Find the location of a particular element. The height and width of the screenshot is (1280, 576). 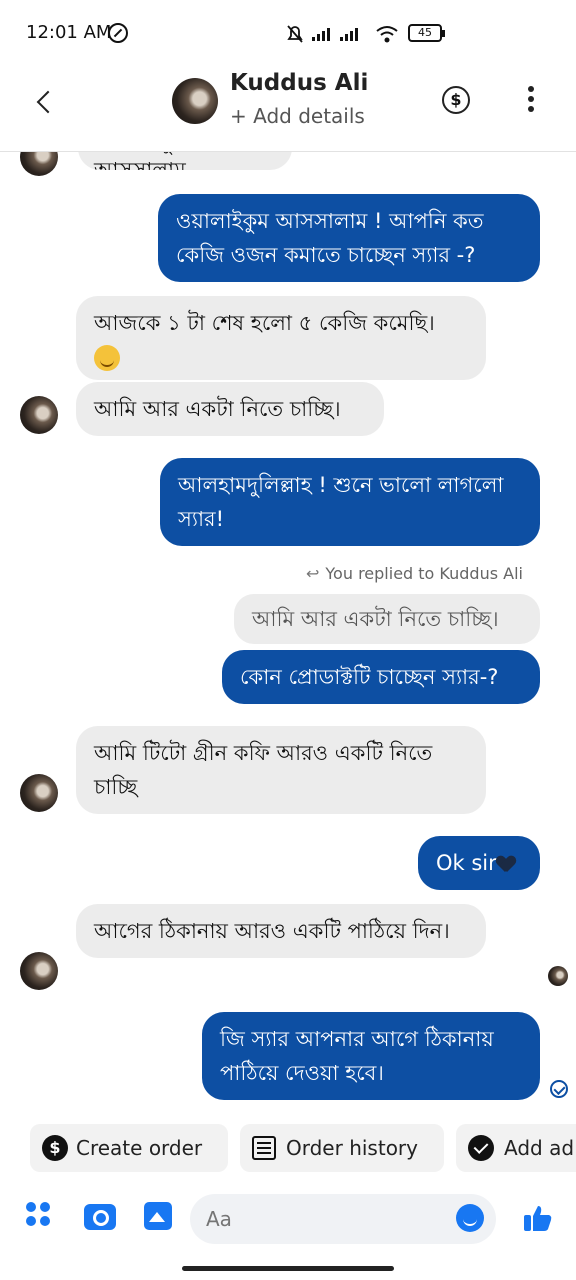

back-chevron-icon is located at coordinates (45, 101).